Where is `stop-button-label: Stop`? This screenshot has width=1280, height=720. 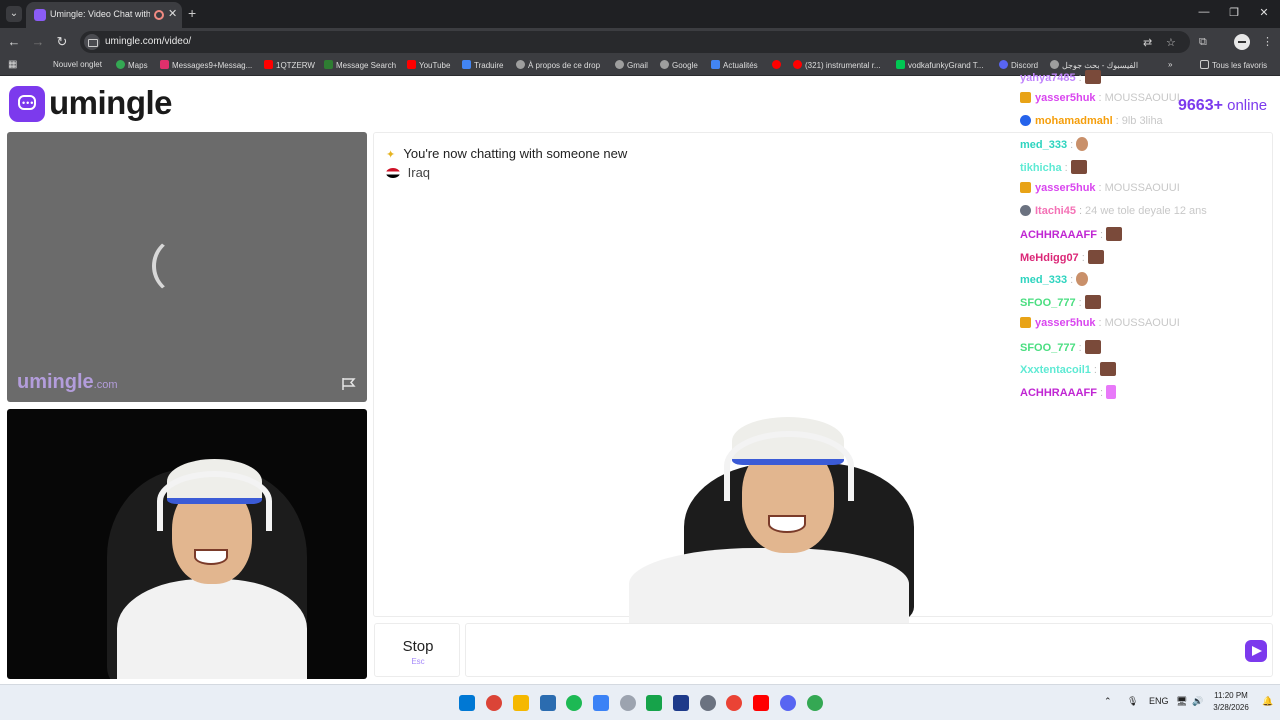
stop-button-label: Stop is located at coordinates (418, 646).